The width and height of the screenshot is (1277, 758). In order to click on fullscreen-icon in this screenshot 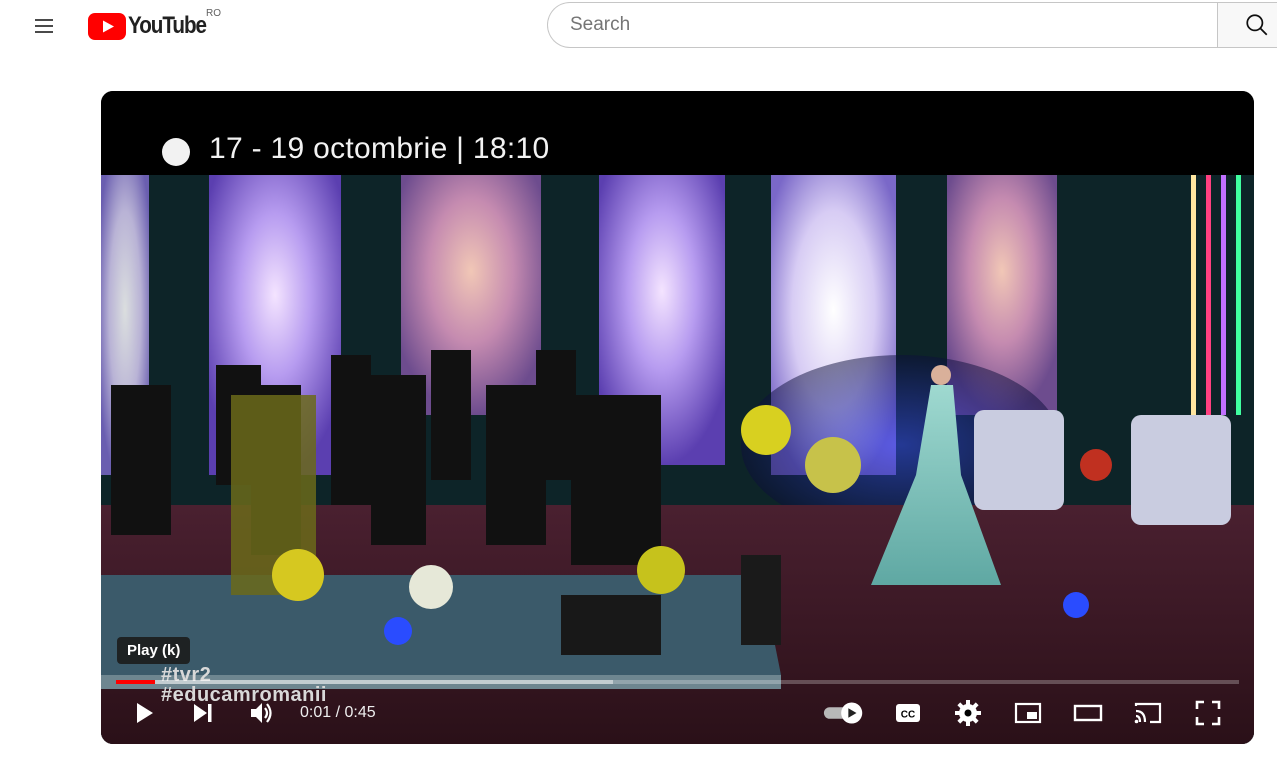, I will do `click(1208, 713)`.